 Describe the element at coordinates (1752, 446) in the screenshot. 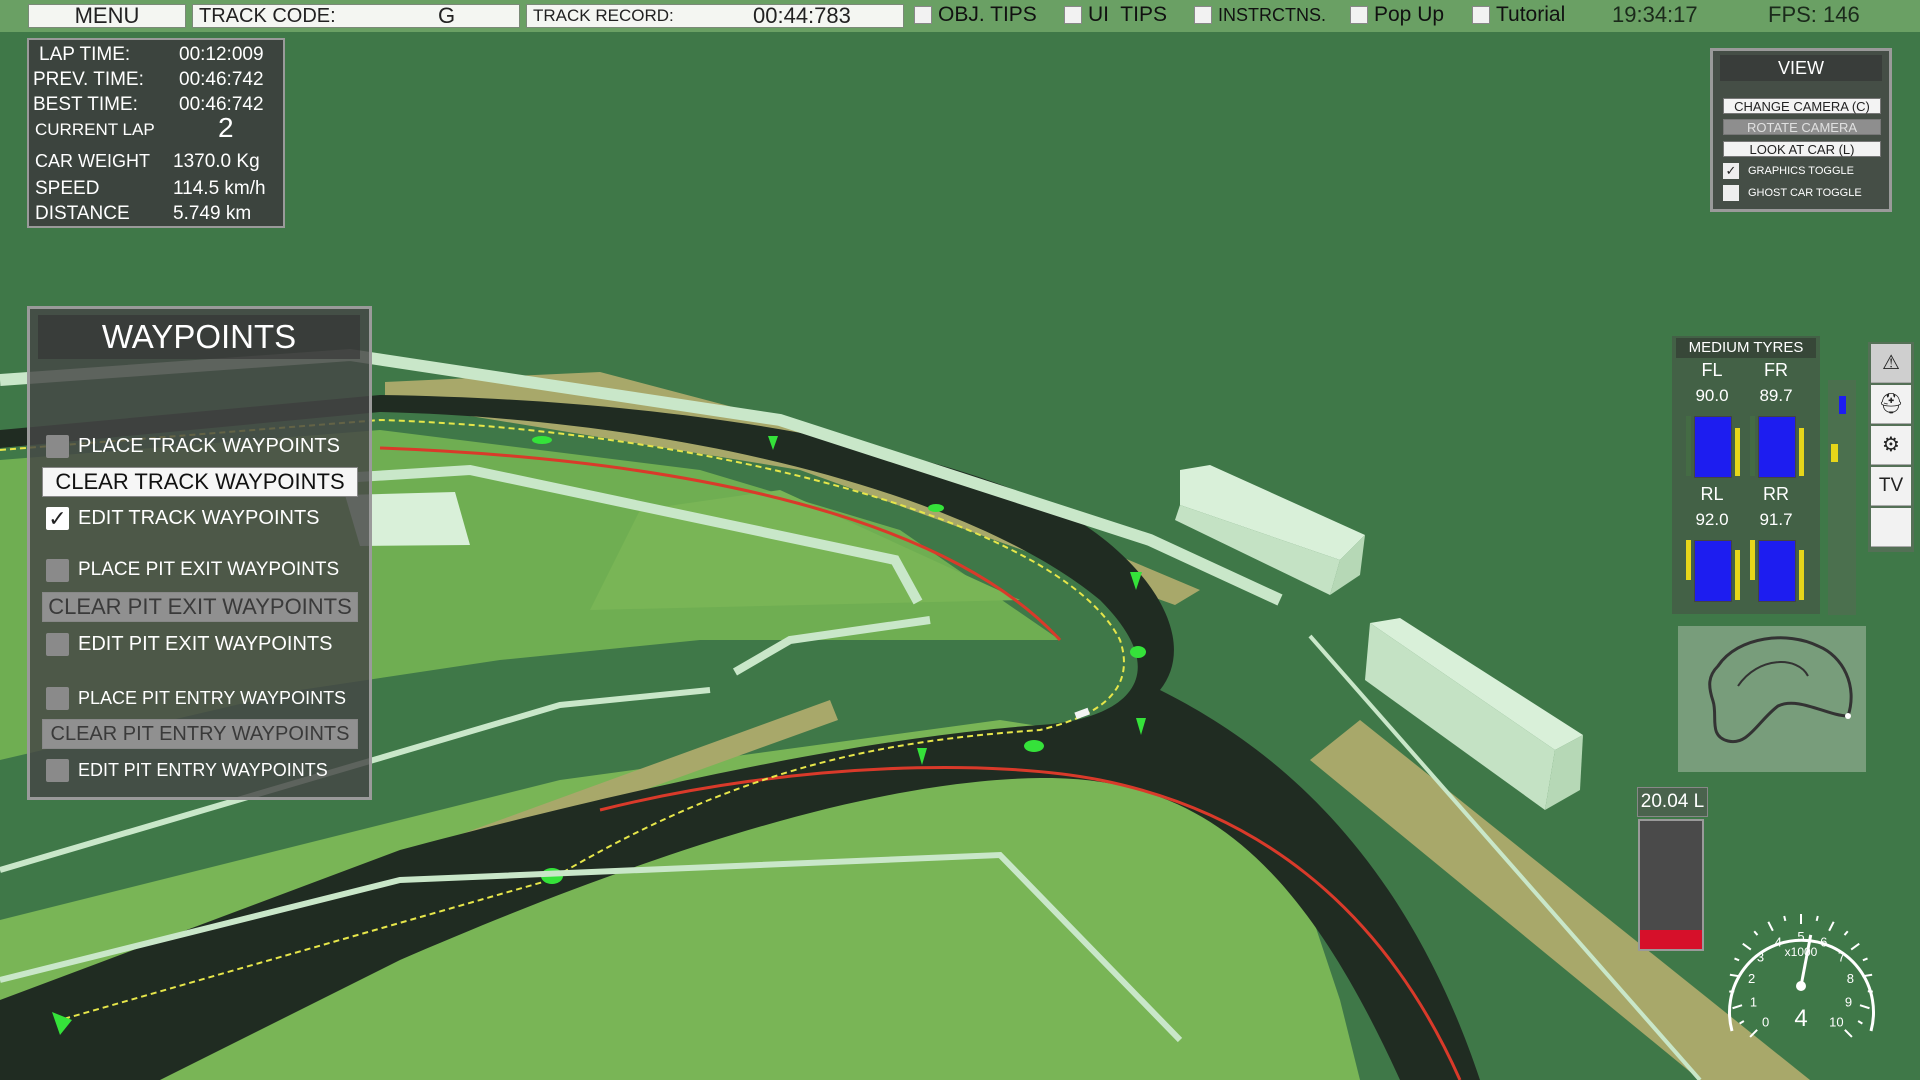

I see `tyre-fr-temp-track` at that location.